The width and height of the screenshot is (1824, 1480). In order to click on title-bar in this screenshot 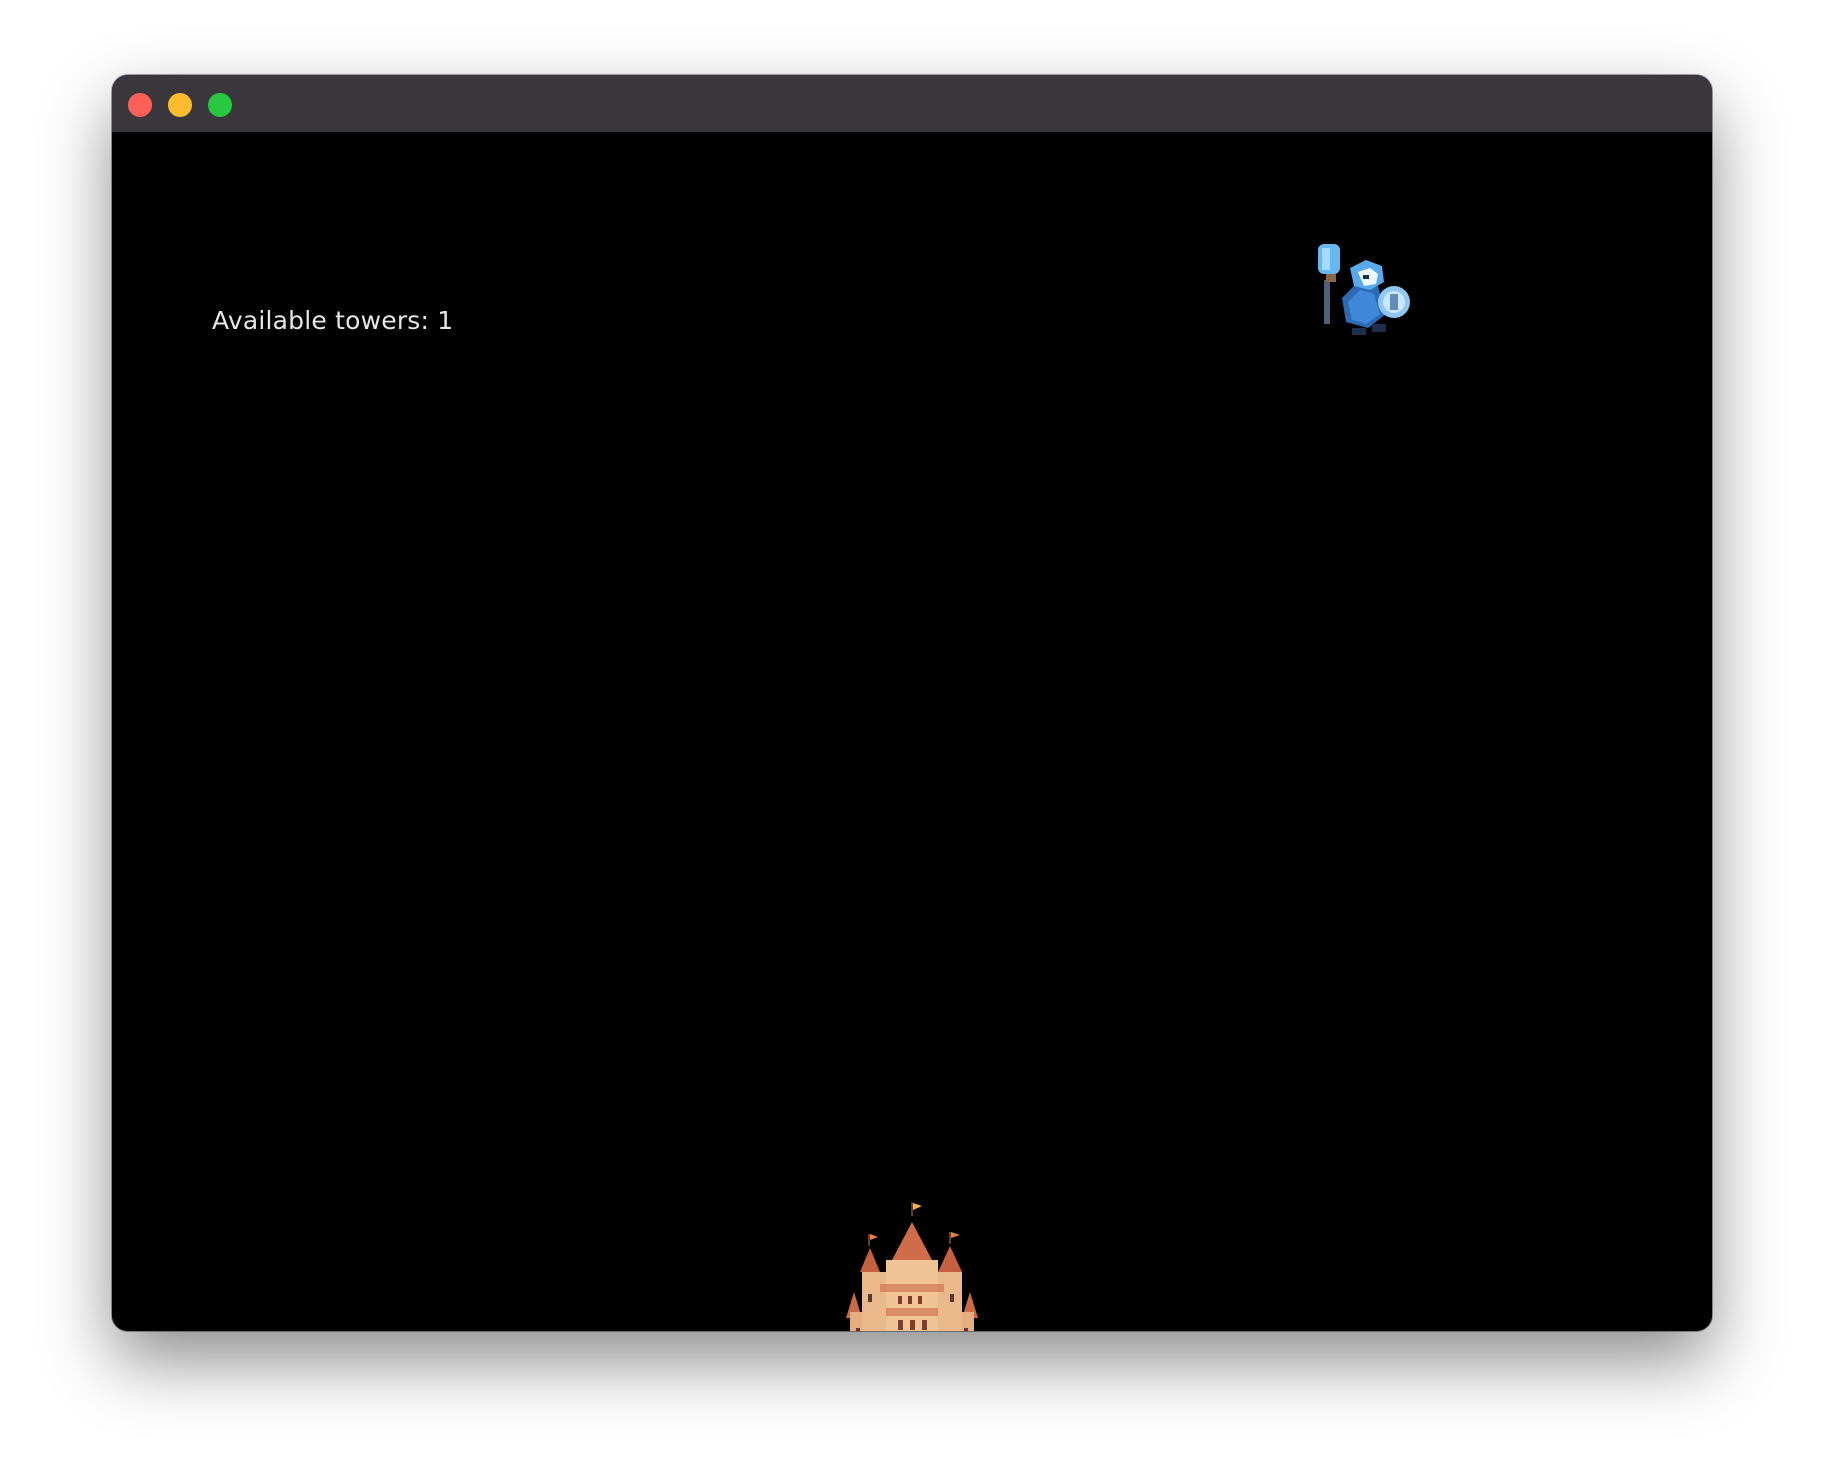, I will do `click(912, 103)`.